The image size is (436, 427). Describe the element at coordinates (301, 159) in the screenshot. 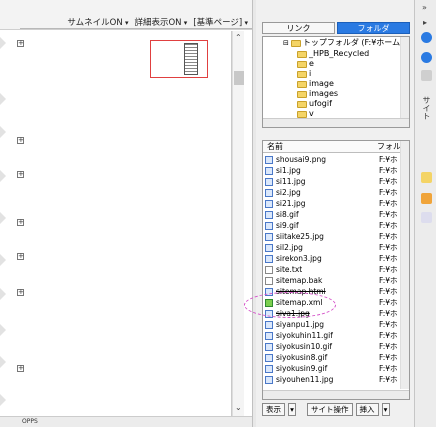

I see `file-name: shousai9.png` at that location.